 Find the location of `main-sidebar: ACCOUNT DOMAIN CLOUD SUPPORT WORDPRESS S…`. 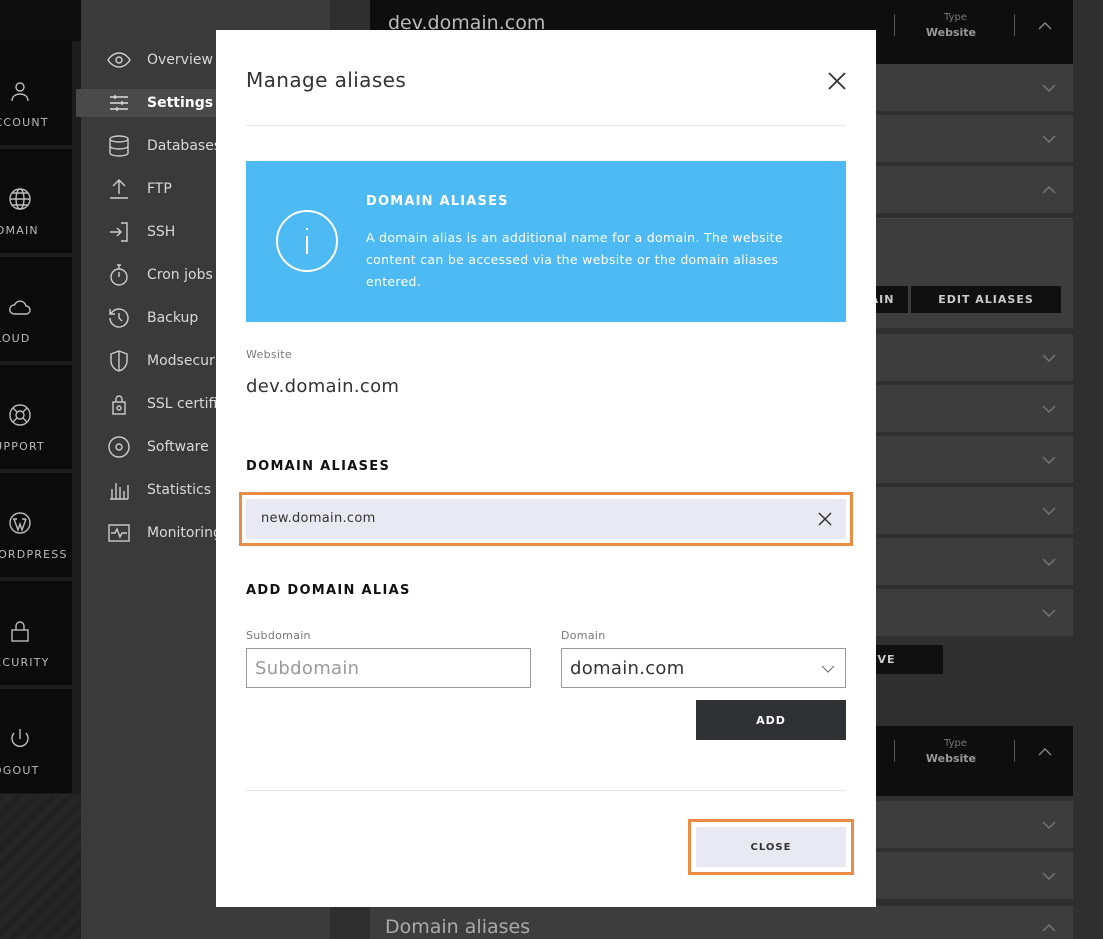

main-sidebar: ACCOUNT DOMAIN CLOUD SUPPORT WORDPRESS S… is located at coordinates (40, 469).